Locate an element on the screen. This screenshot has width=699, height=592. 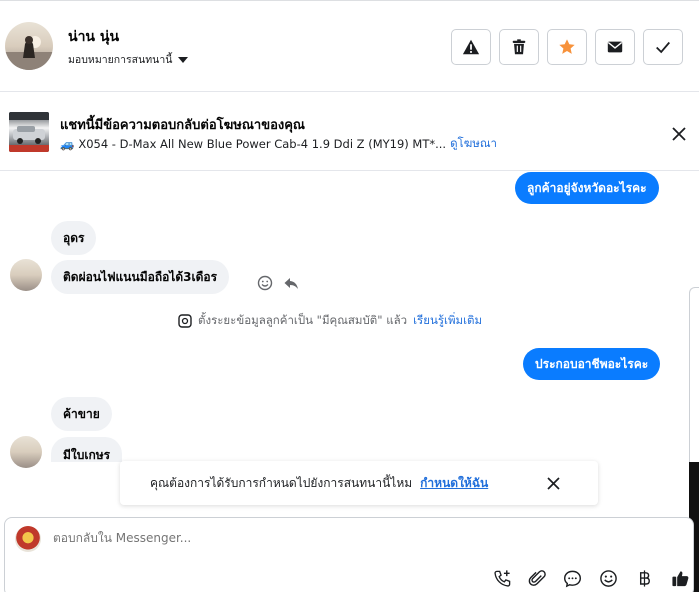
reply-button is located at coordinates (291, 283).